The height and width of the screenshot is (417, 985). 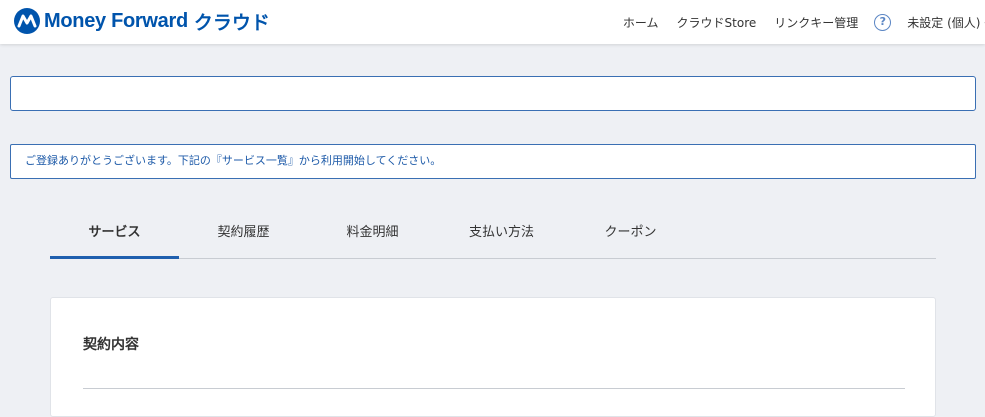 I want to click on tab-payment-method: 支払い方法, so click(x=501, y=234).